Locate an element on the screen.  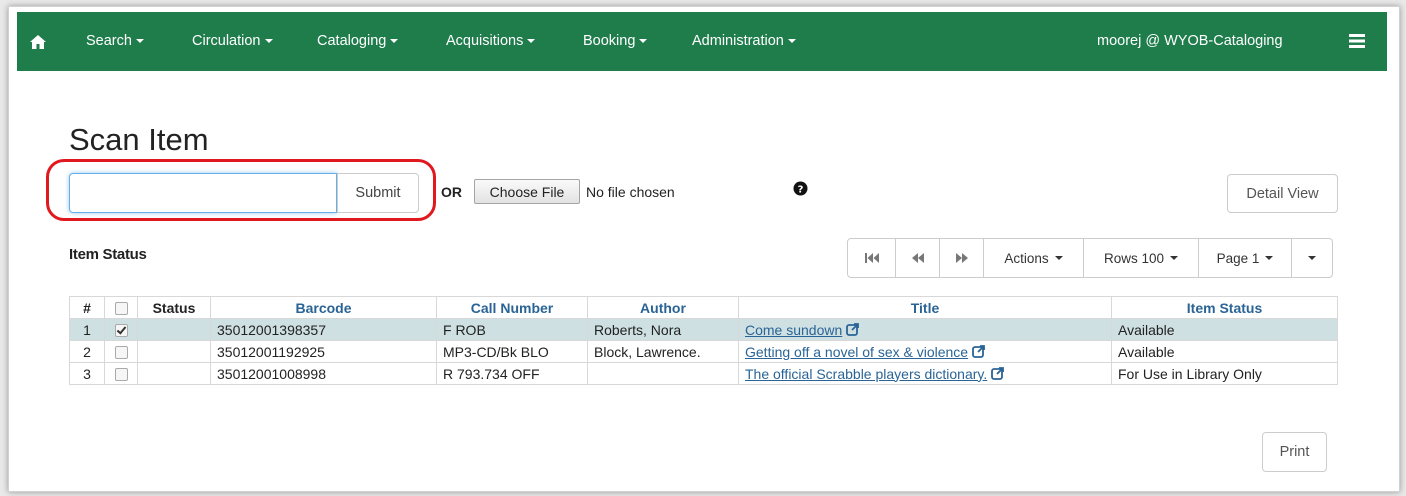
row-index: 3 is located at coordinates (87, 373).